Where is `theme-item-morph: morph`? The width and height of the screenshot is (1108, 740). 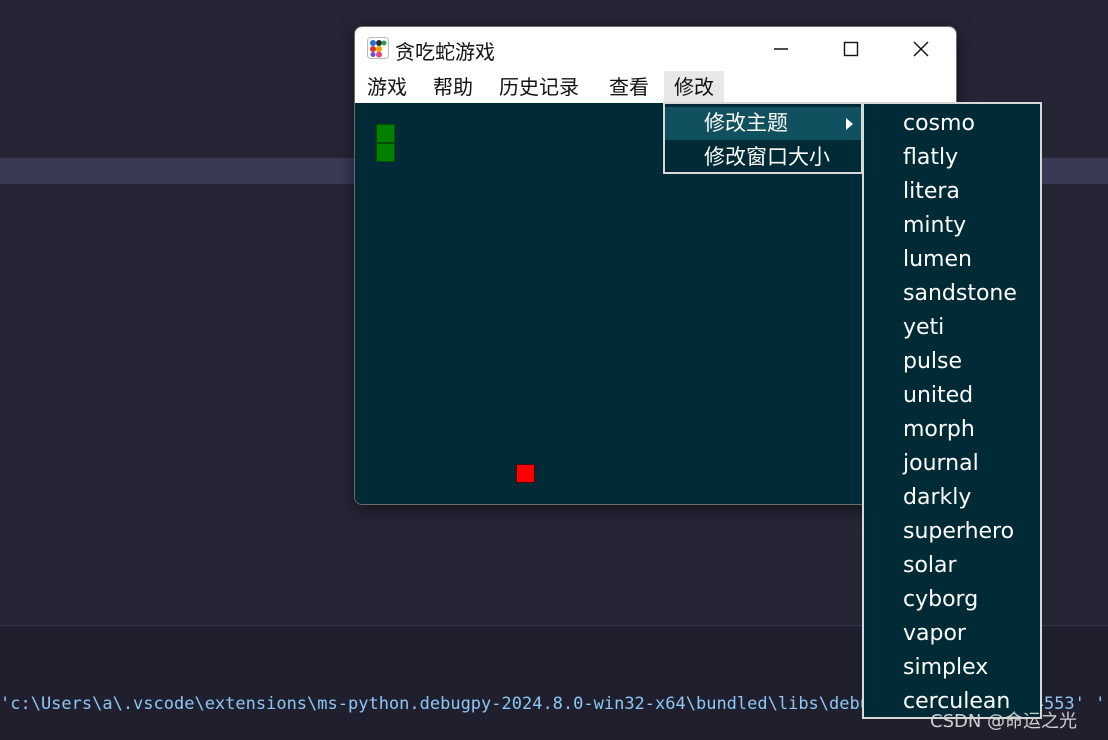 theme-item-morph: morph is located at coordinates (952, 430).